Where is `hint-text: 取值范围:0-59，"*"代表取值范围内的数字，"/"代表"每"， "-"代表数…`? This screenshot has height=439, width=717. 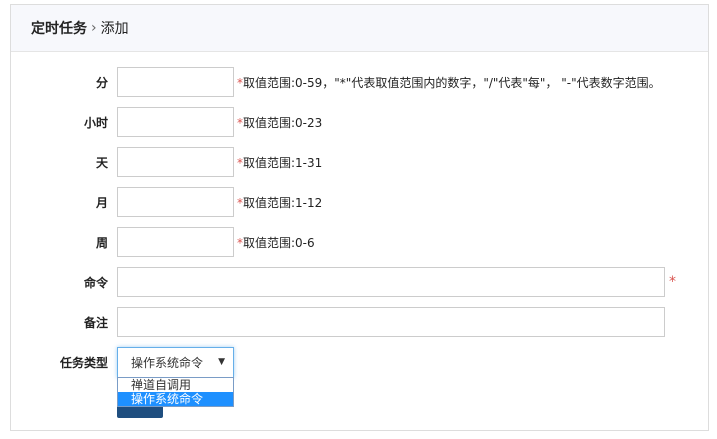 hint-text: 取值范围:0-59，"*"代表取值范围内的数字，"/"代表"每"， "-"代表数… is located at coordinates (452, 82).